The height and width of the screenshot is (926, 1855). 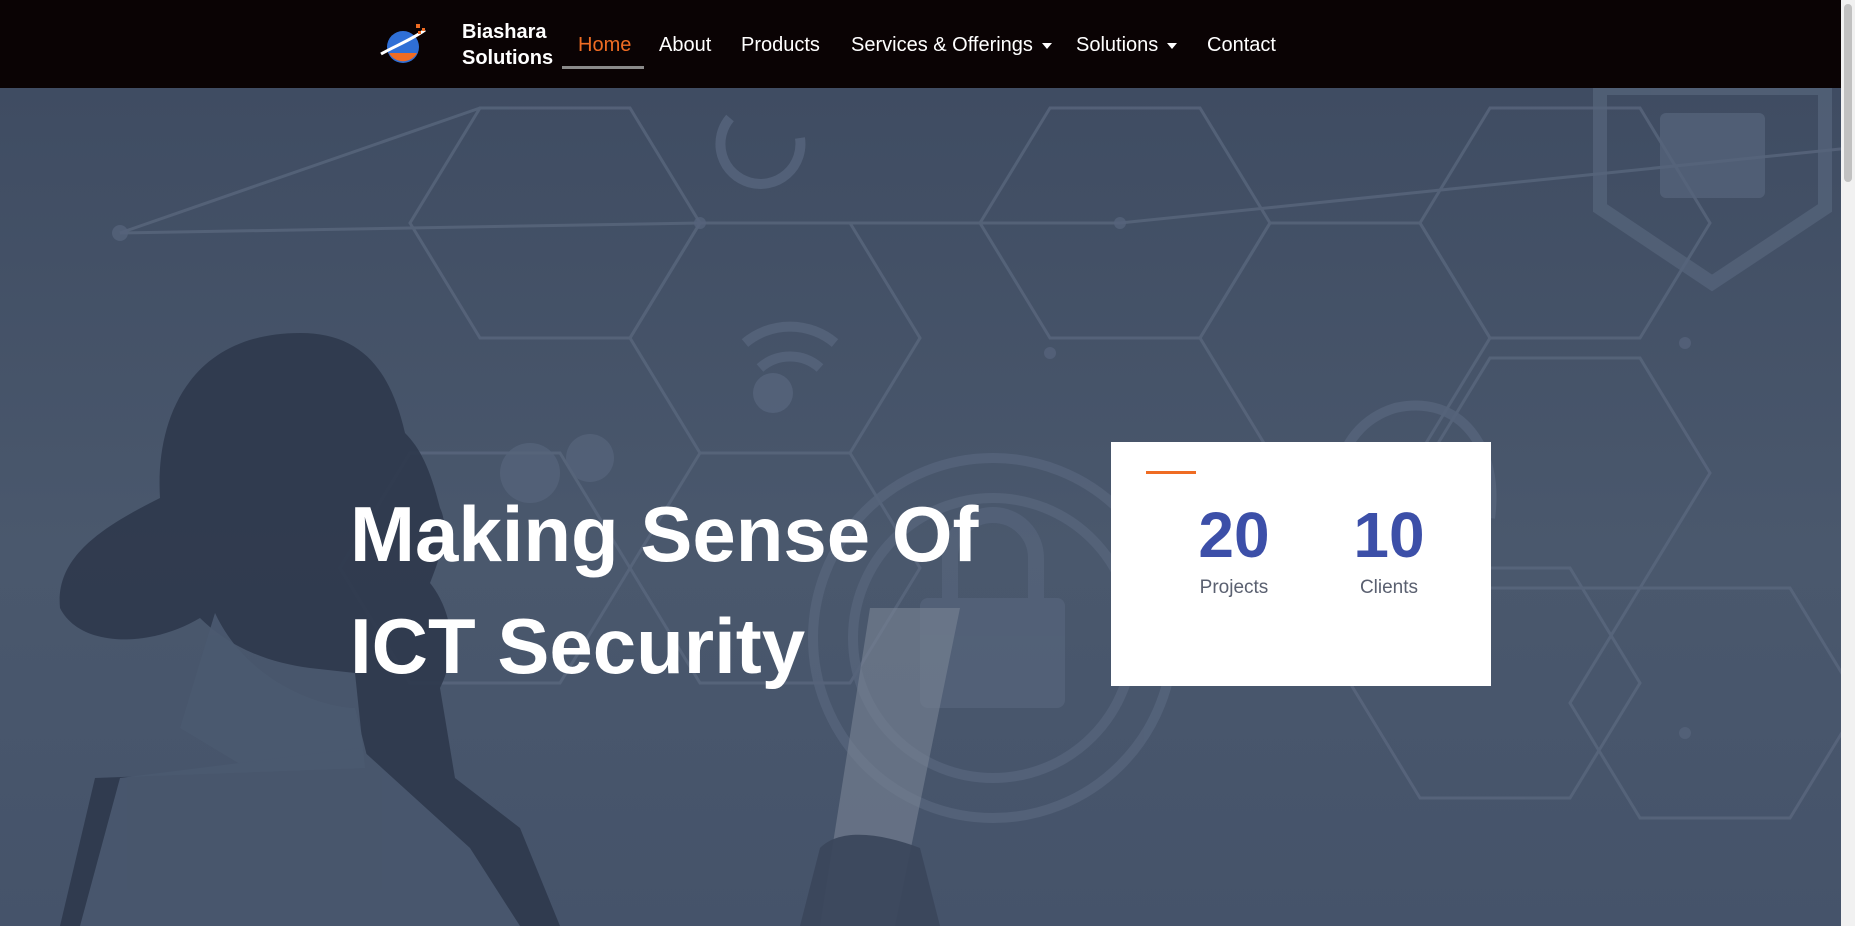 What do you see at coordinates (1117, 45) in the screenshot?
I see `nav-solutions-label: Solutions` at bounding box center [1117, 45].